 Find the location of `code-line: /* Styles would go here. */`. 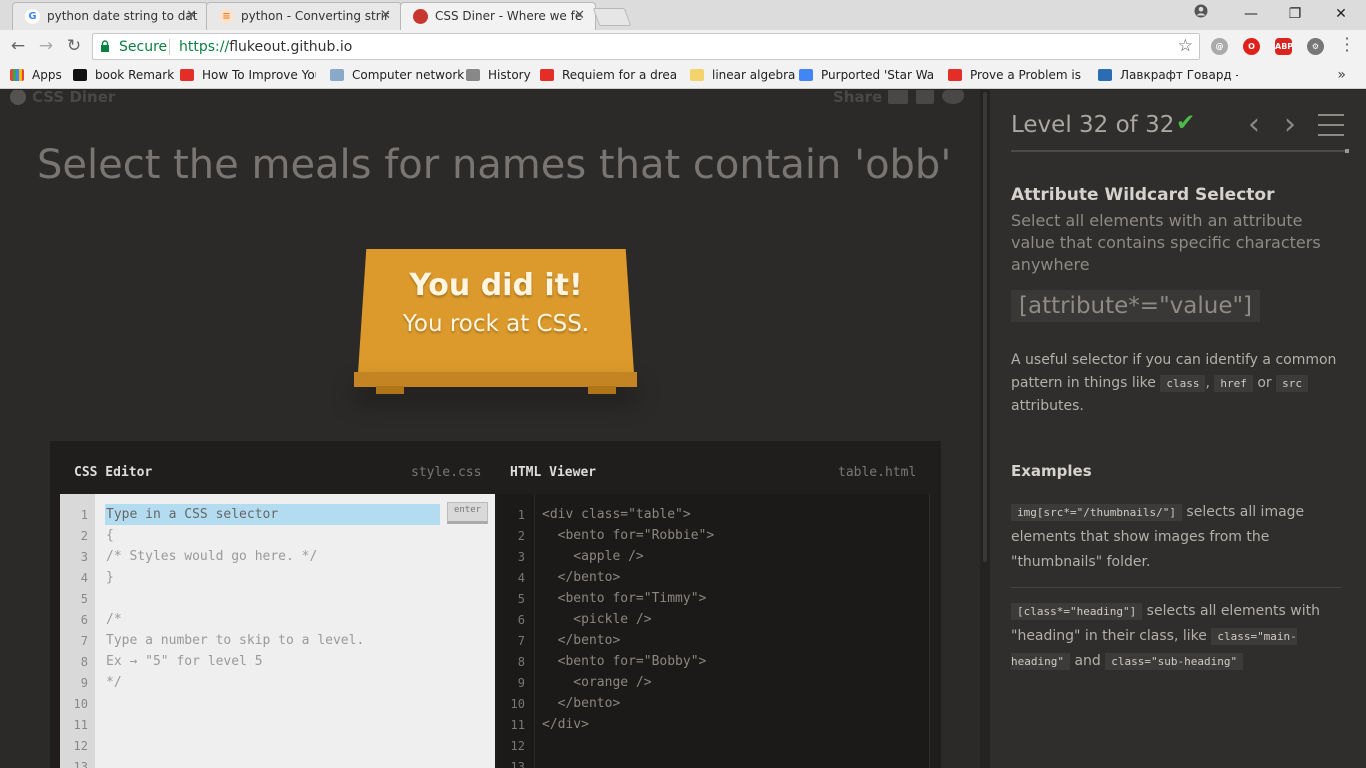

code-line: /* Styles would go here. */ is located at coordinates (212, 556).